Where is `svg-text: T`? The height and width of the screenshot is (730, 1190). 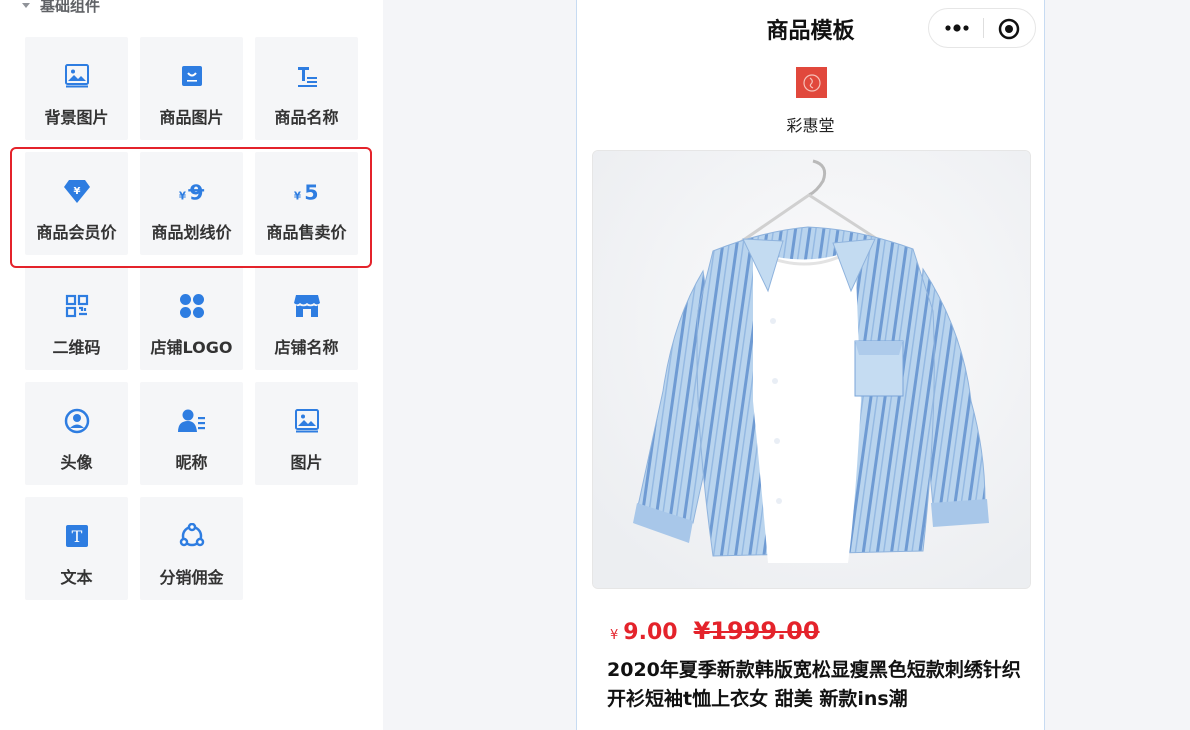 svg-text: T is located at coordinates (76, 536).